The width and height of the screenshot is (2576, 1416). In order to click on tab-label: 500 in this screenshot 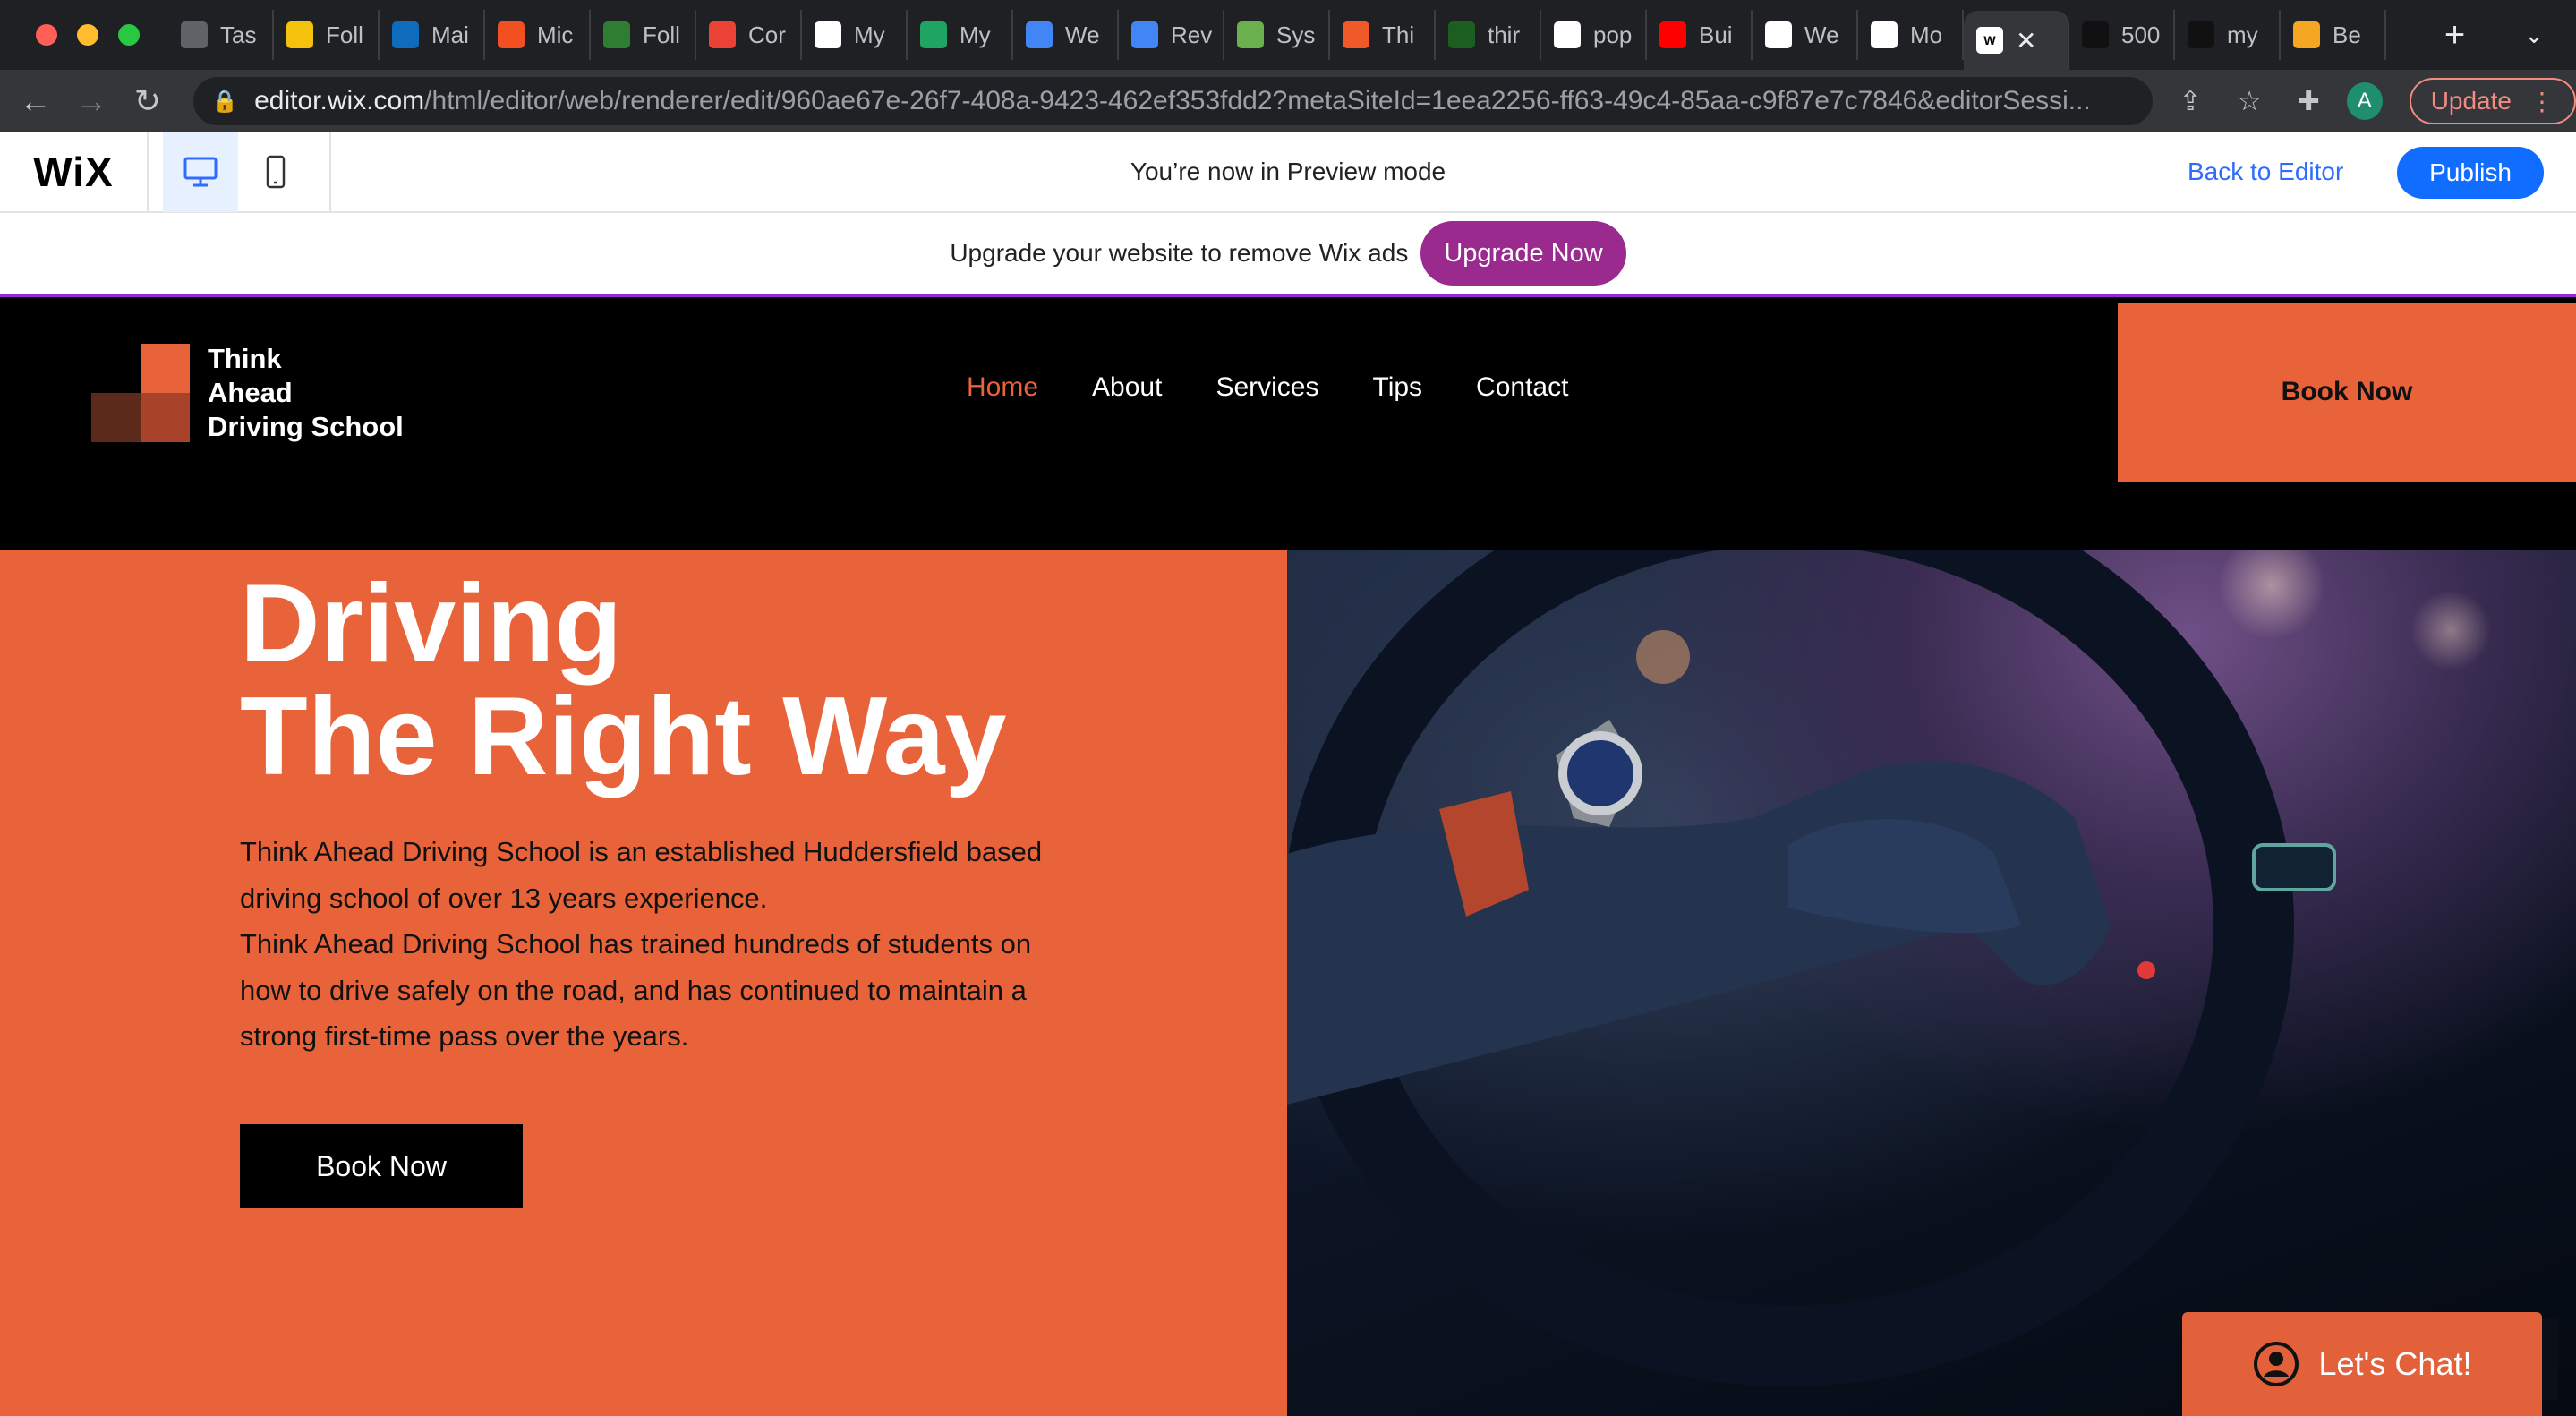, I will do `click(2141, 34)`.